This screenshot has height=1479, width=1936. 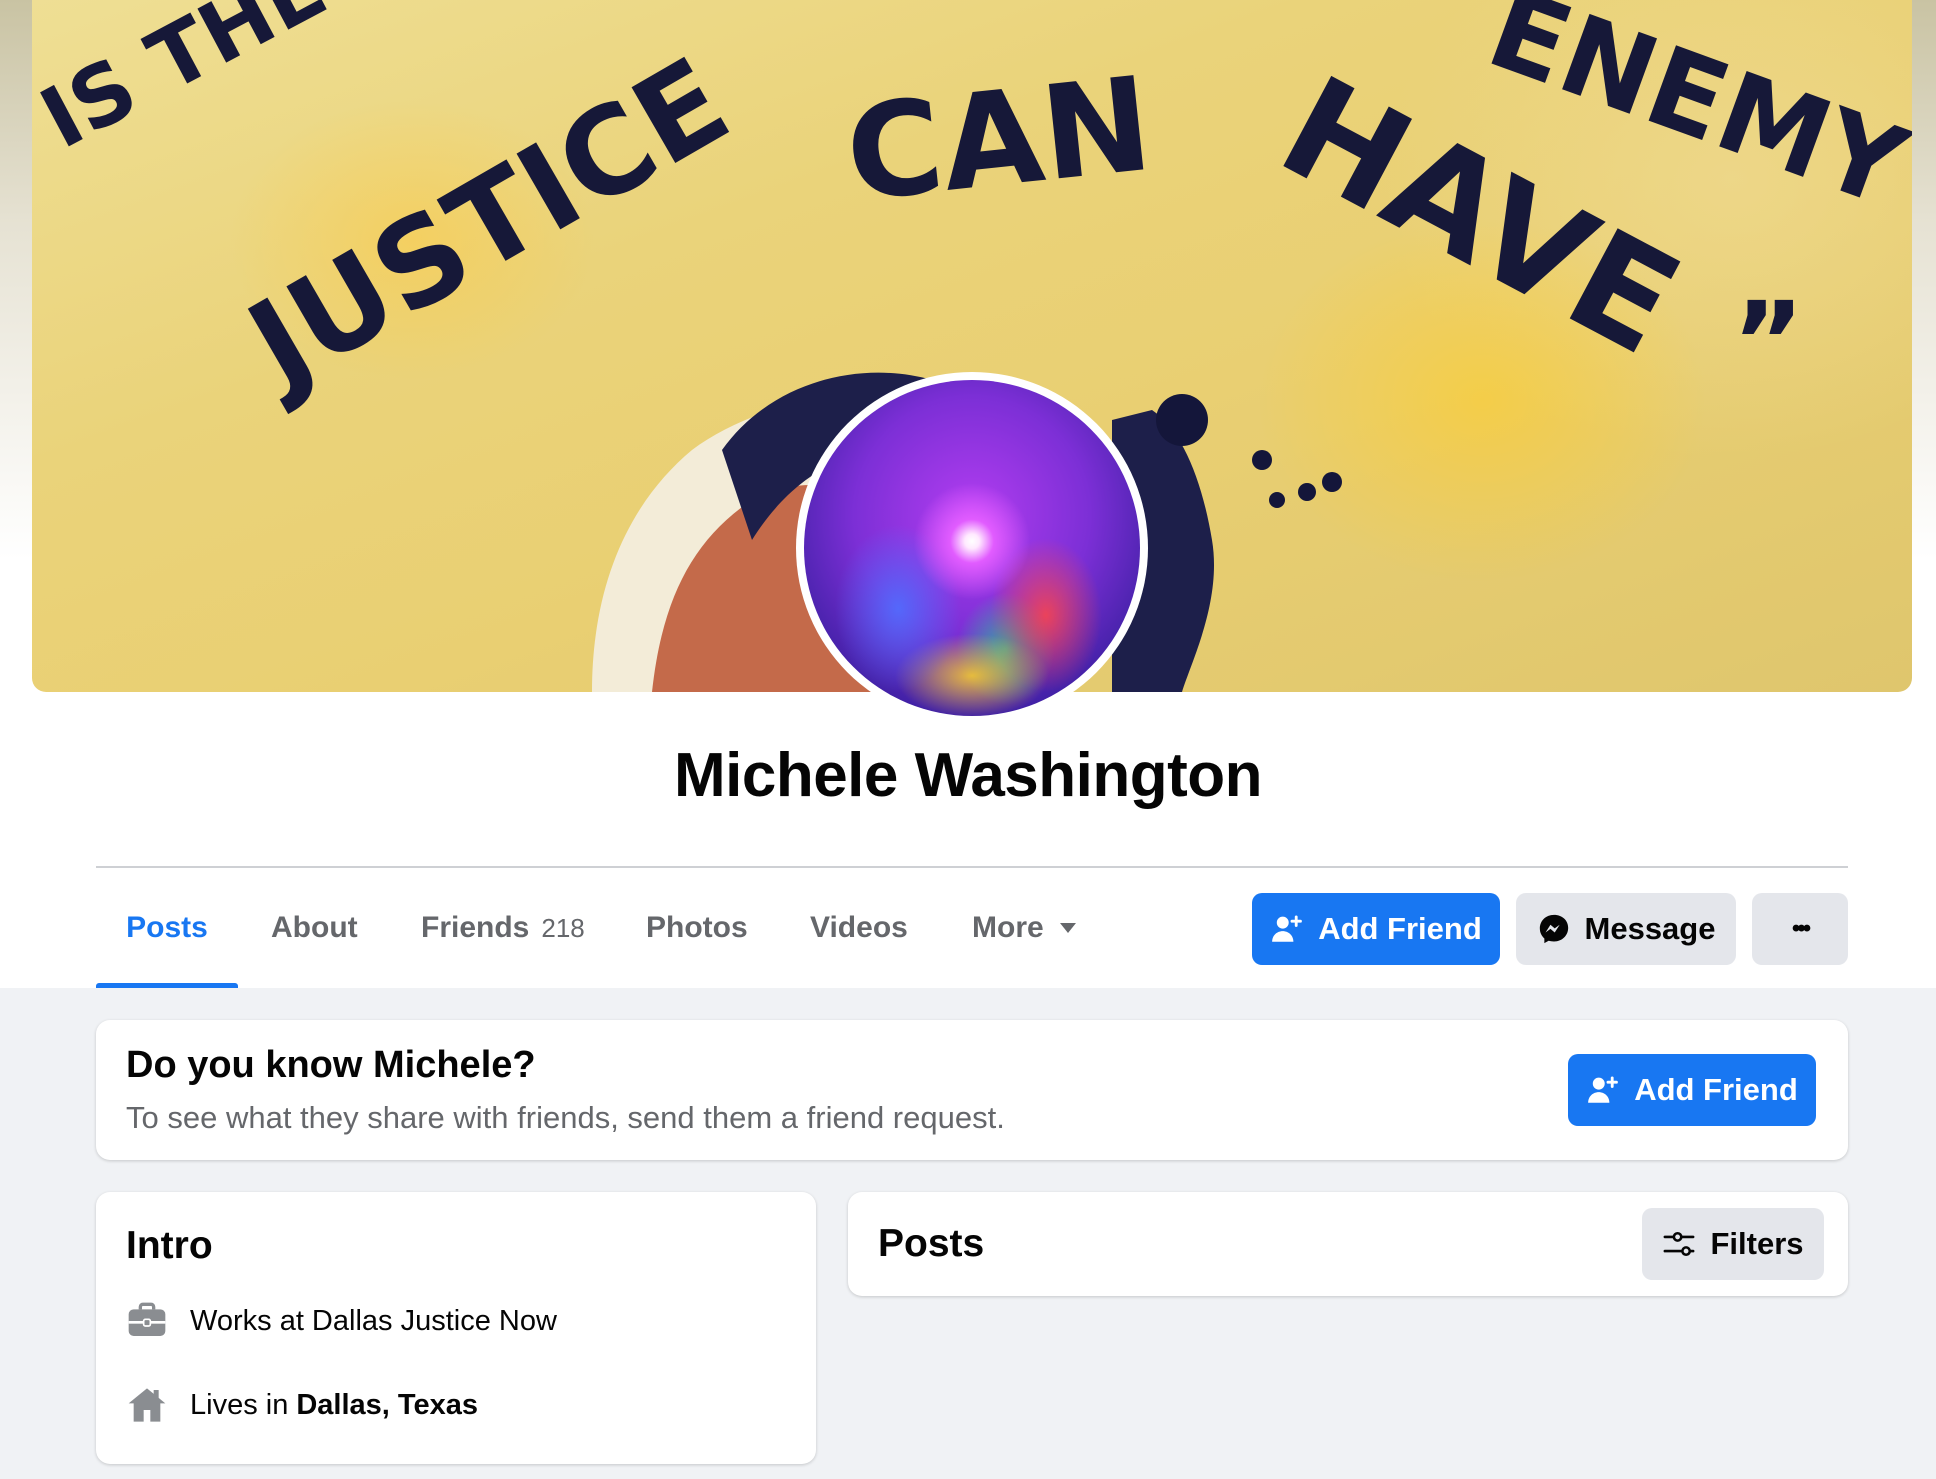 I want to click on tab-videos-label: Videos, so click(x=859, y=927).